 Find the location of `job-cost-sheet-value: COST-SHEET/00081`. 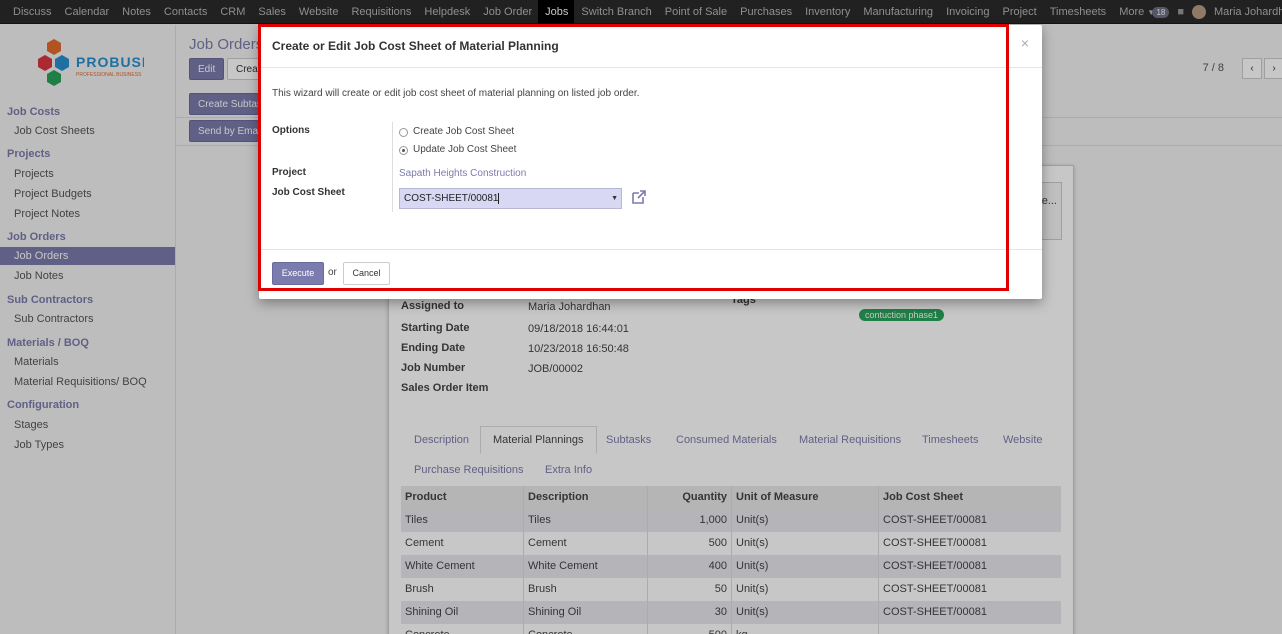

job-cost-sheet-value: COST-SHEET/00081 is located at coordinates (451, 198).